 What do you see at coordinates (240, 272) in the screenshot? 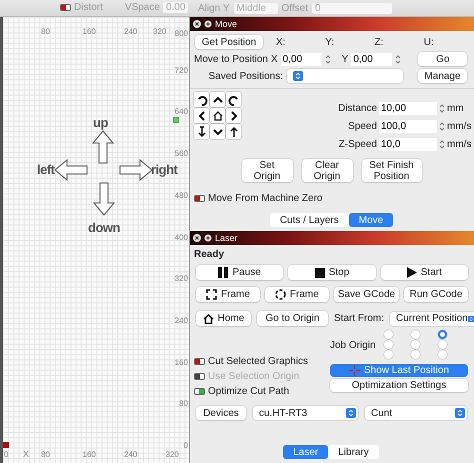
I see `laser-button: Pause` at bounding box center [240, 272].